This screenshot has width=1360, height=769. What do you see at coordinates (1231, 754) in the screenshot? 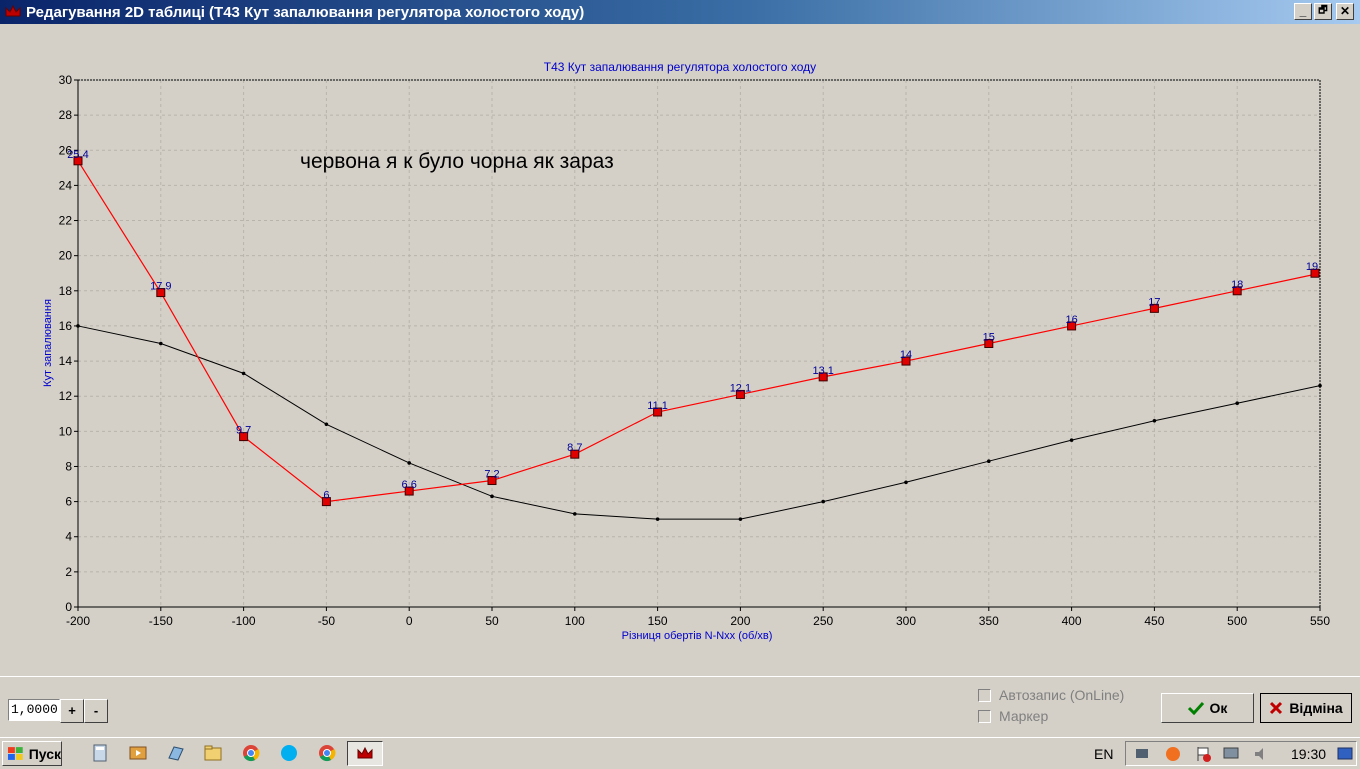
I see `computer-icon` at bounding box center [1231, 754].